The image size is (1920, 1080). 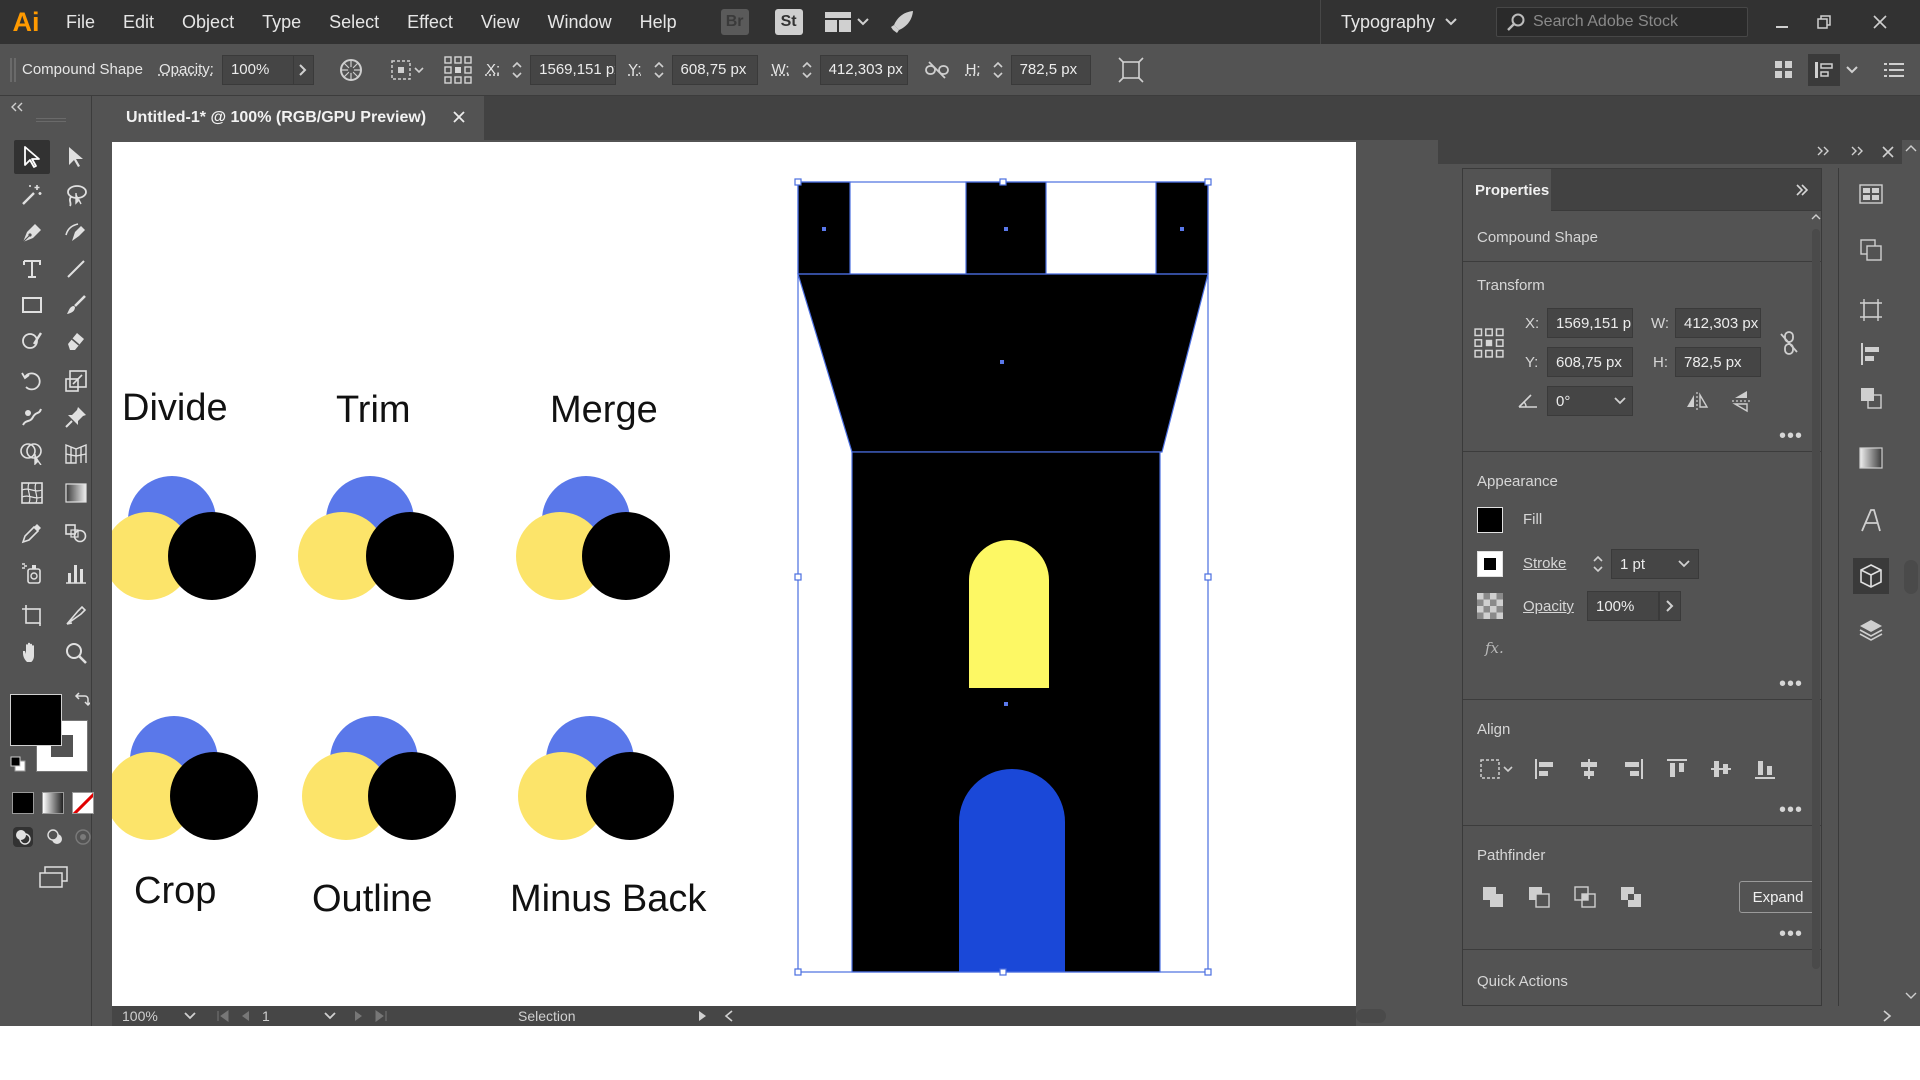 I want to click on paintbrush-tool, so click(x=76, y=305).